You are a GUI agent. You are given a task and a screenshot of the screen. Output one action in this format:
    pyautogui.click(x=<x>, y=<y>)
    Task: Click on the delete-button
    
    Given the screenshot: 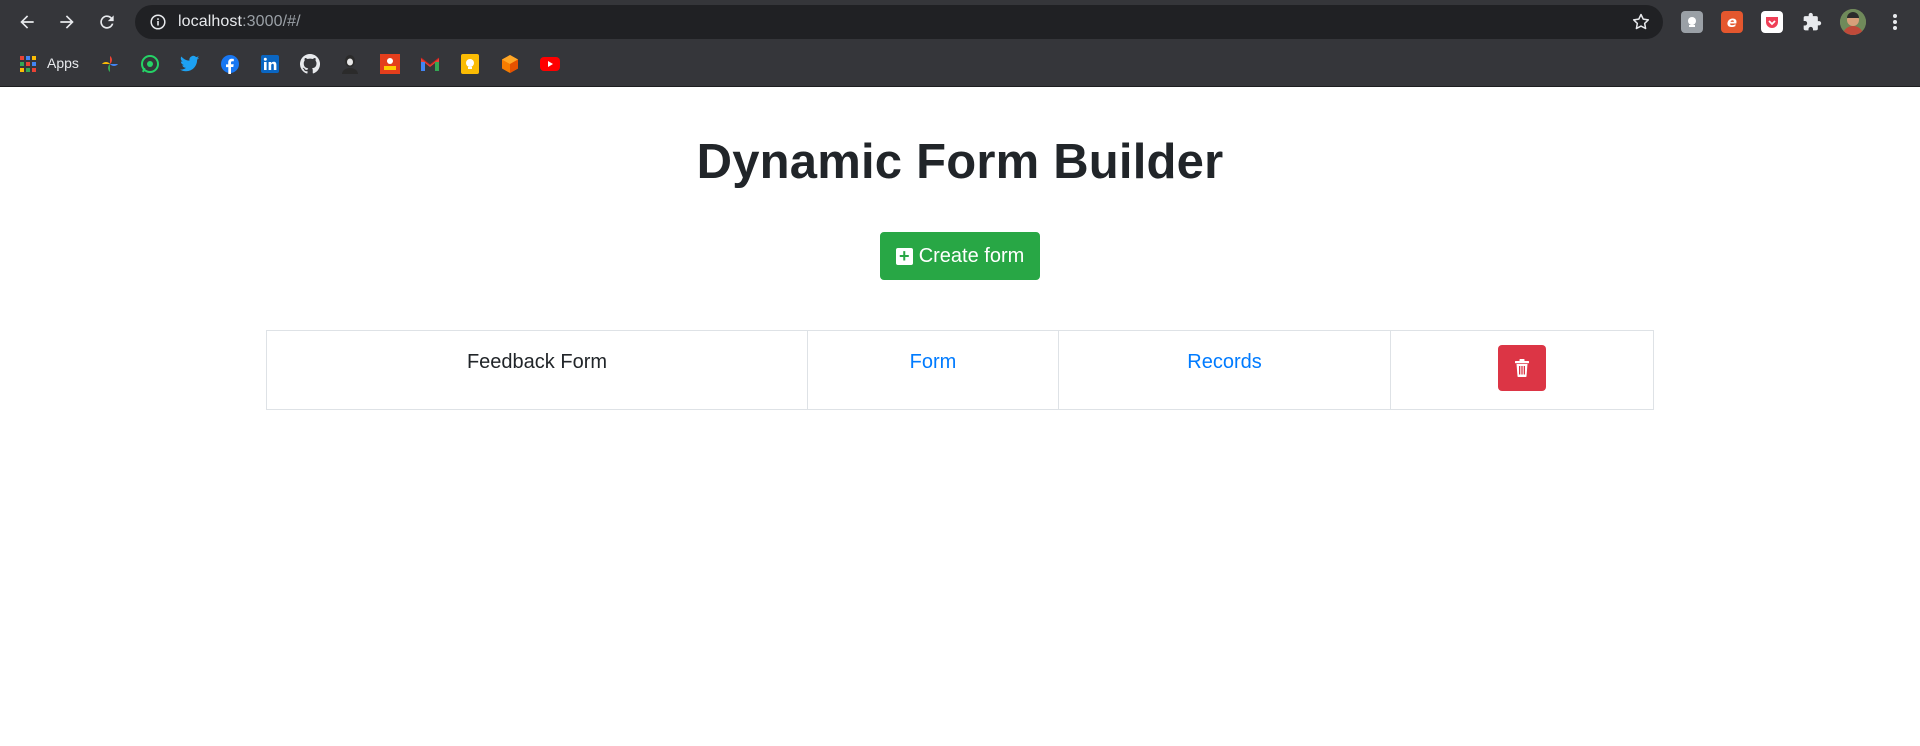 What is the action you would take?
    pyautogui.click(x=1522, y=368)
    